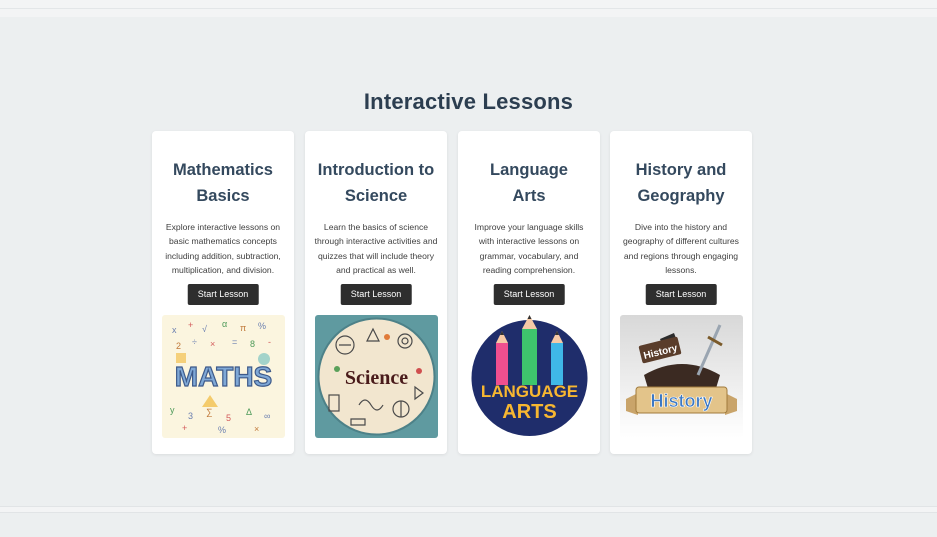  I want to click on lesson-title-line2: Arts, so click(529, 196).